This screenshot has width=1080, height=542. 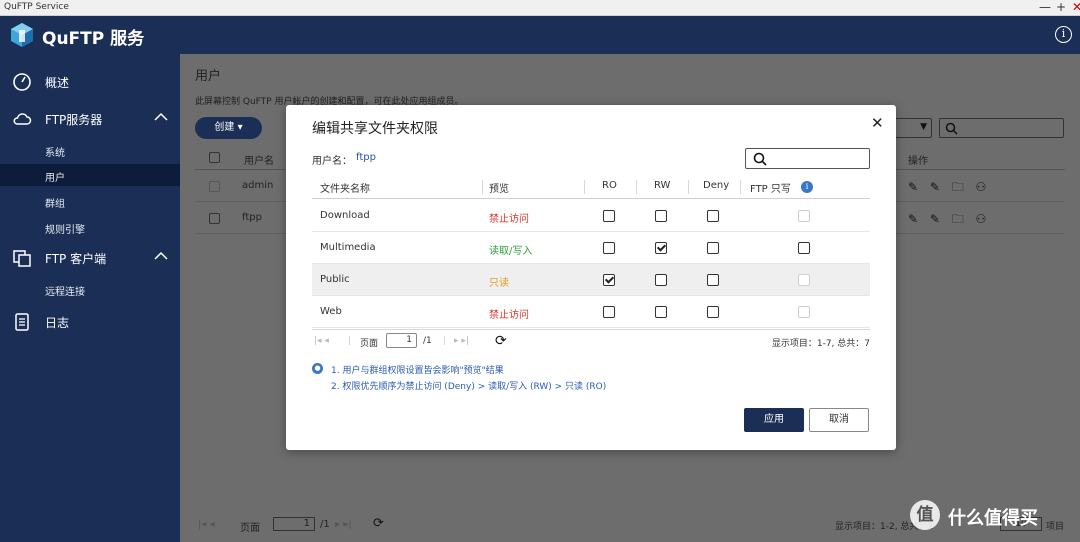 What do you see at coordinates (252, 217) in the screenshot?
I see `username-cell: ftpp` at bounding box center [252, 217].